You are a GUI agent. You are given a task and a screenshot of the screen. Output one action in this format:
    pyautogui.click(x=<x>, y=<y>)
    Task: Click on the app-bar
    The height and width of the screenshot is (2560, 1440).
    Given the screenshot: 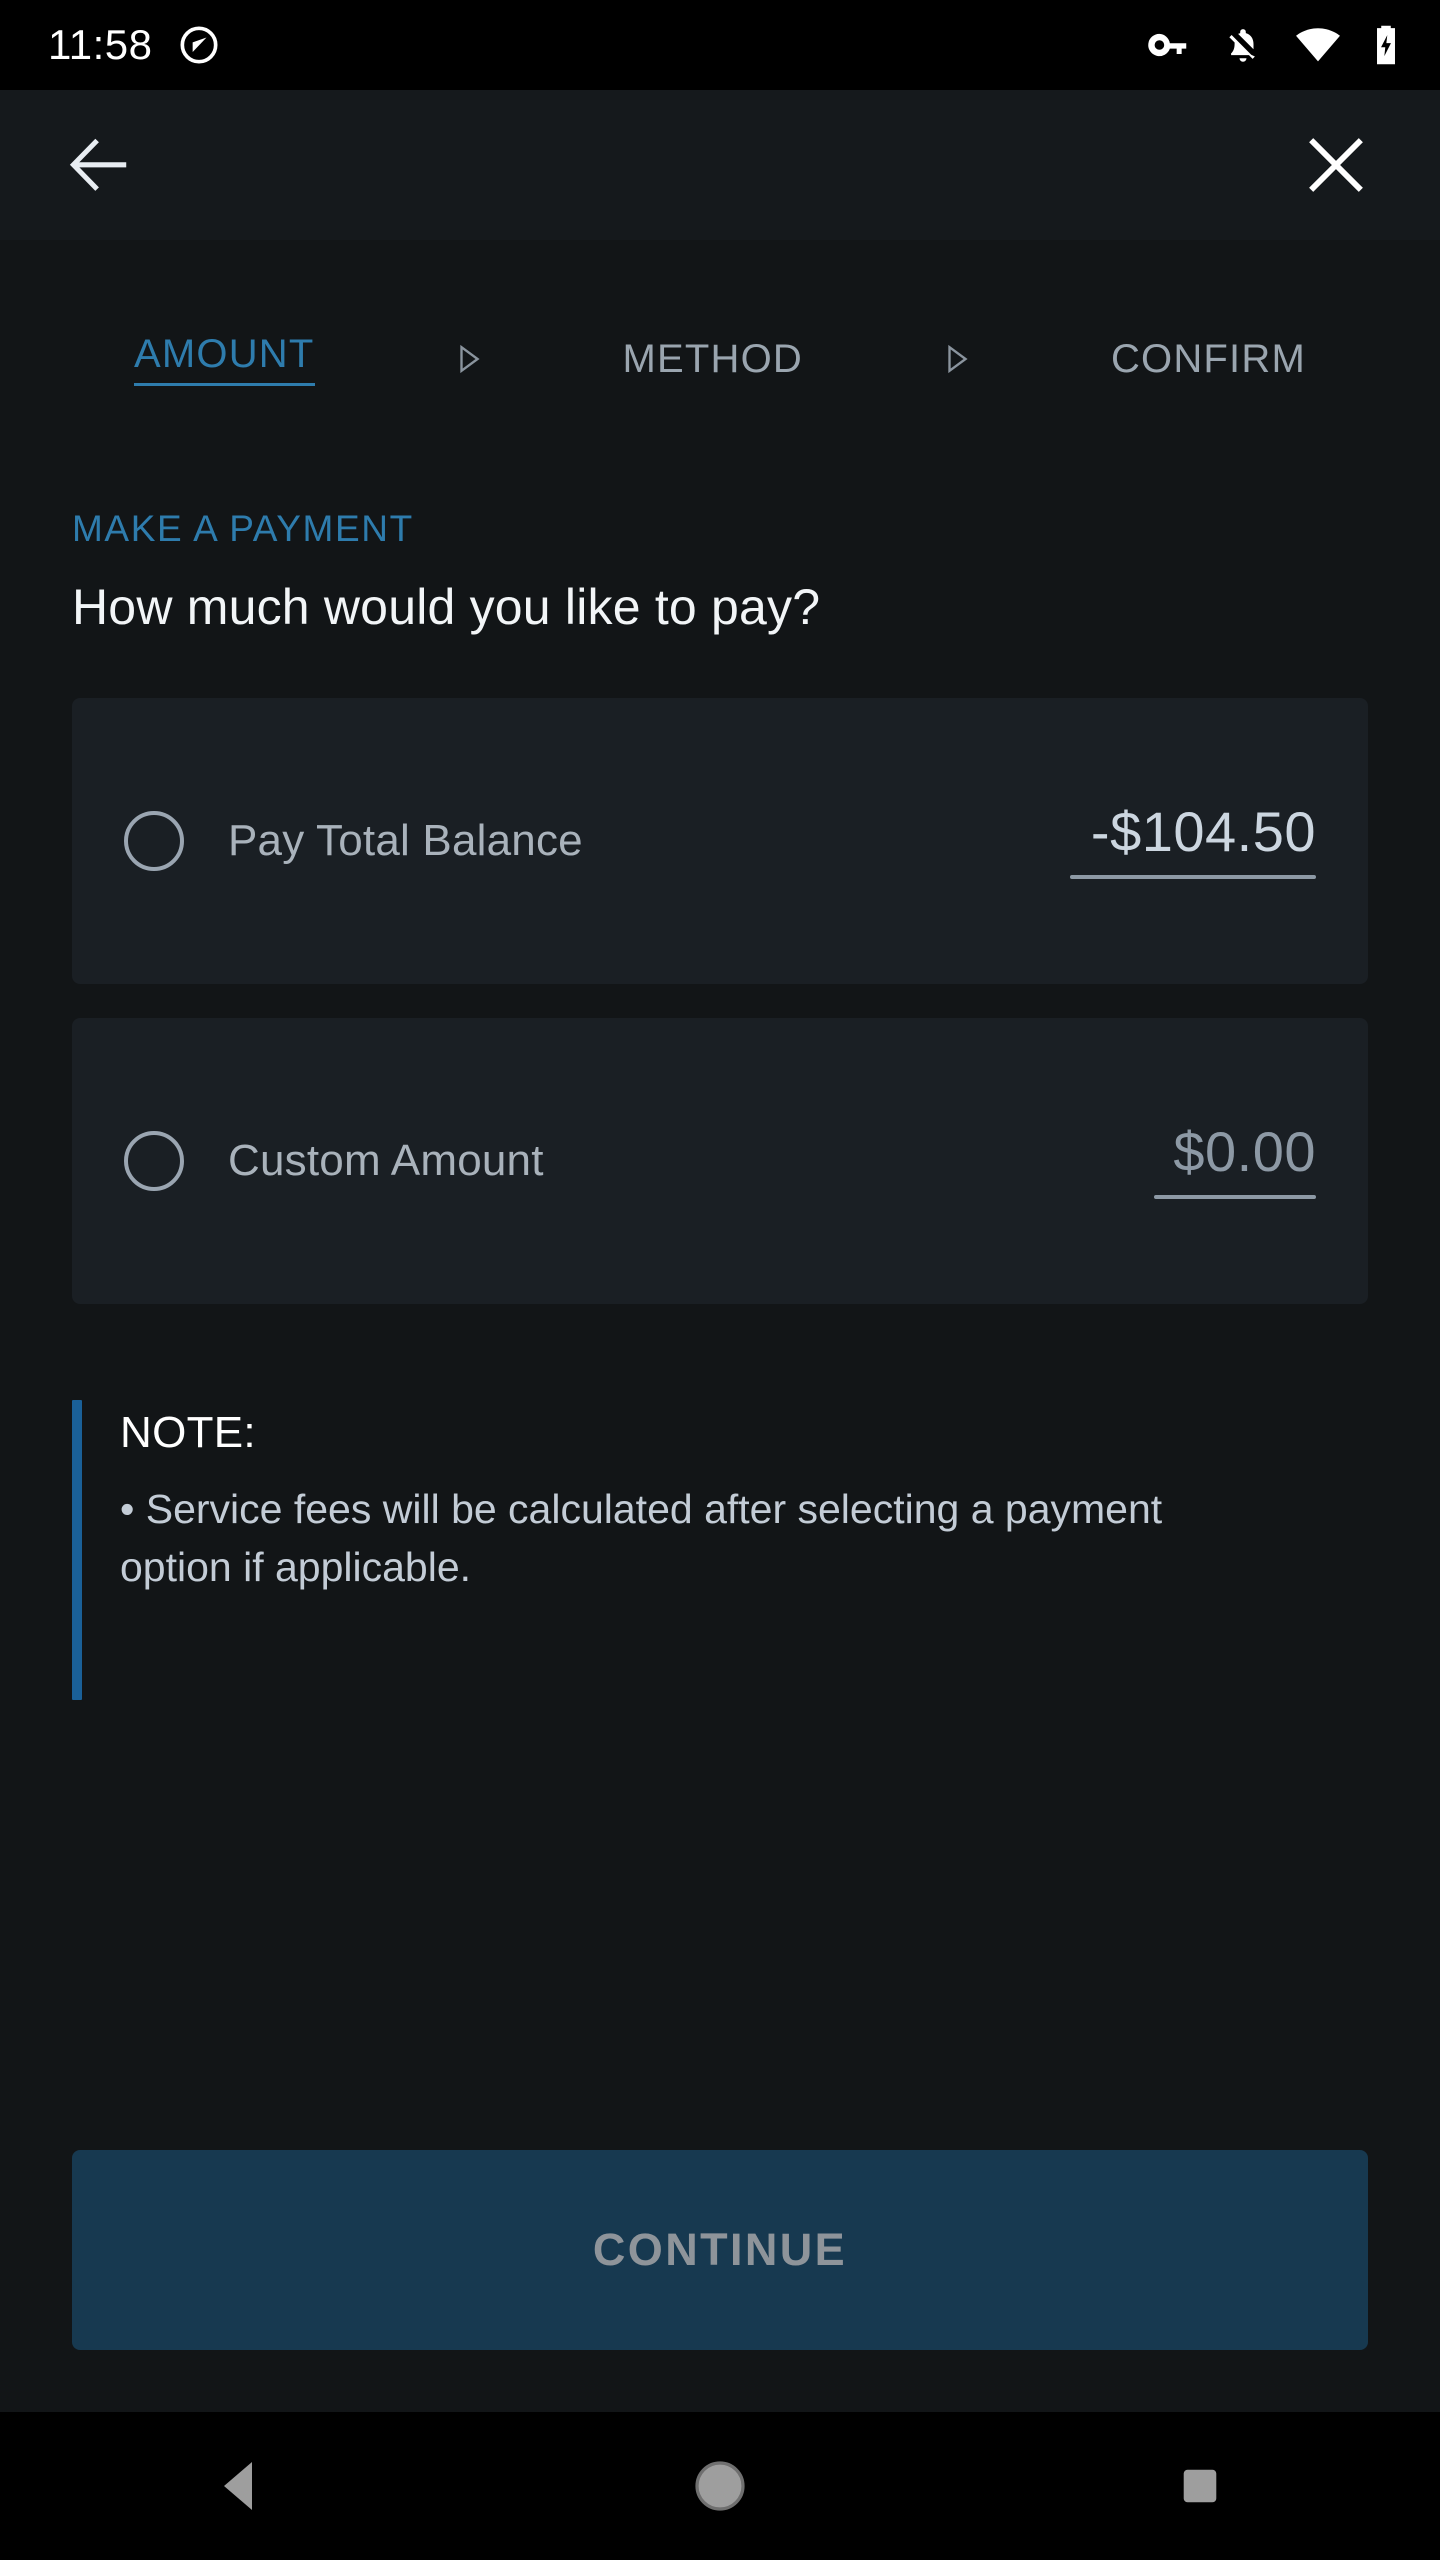 What is the action you would take?
    pyautogui.click(x=720, y=165)
    